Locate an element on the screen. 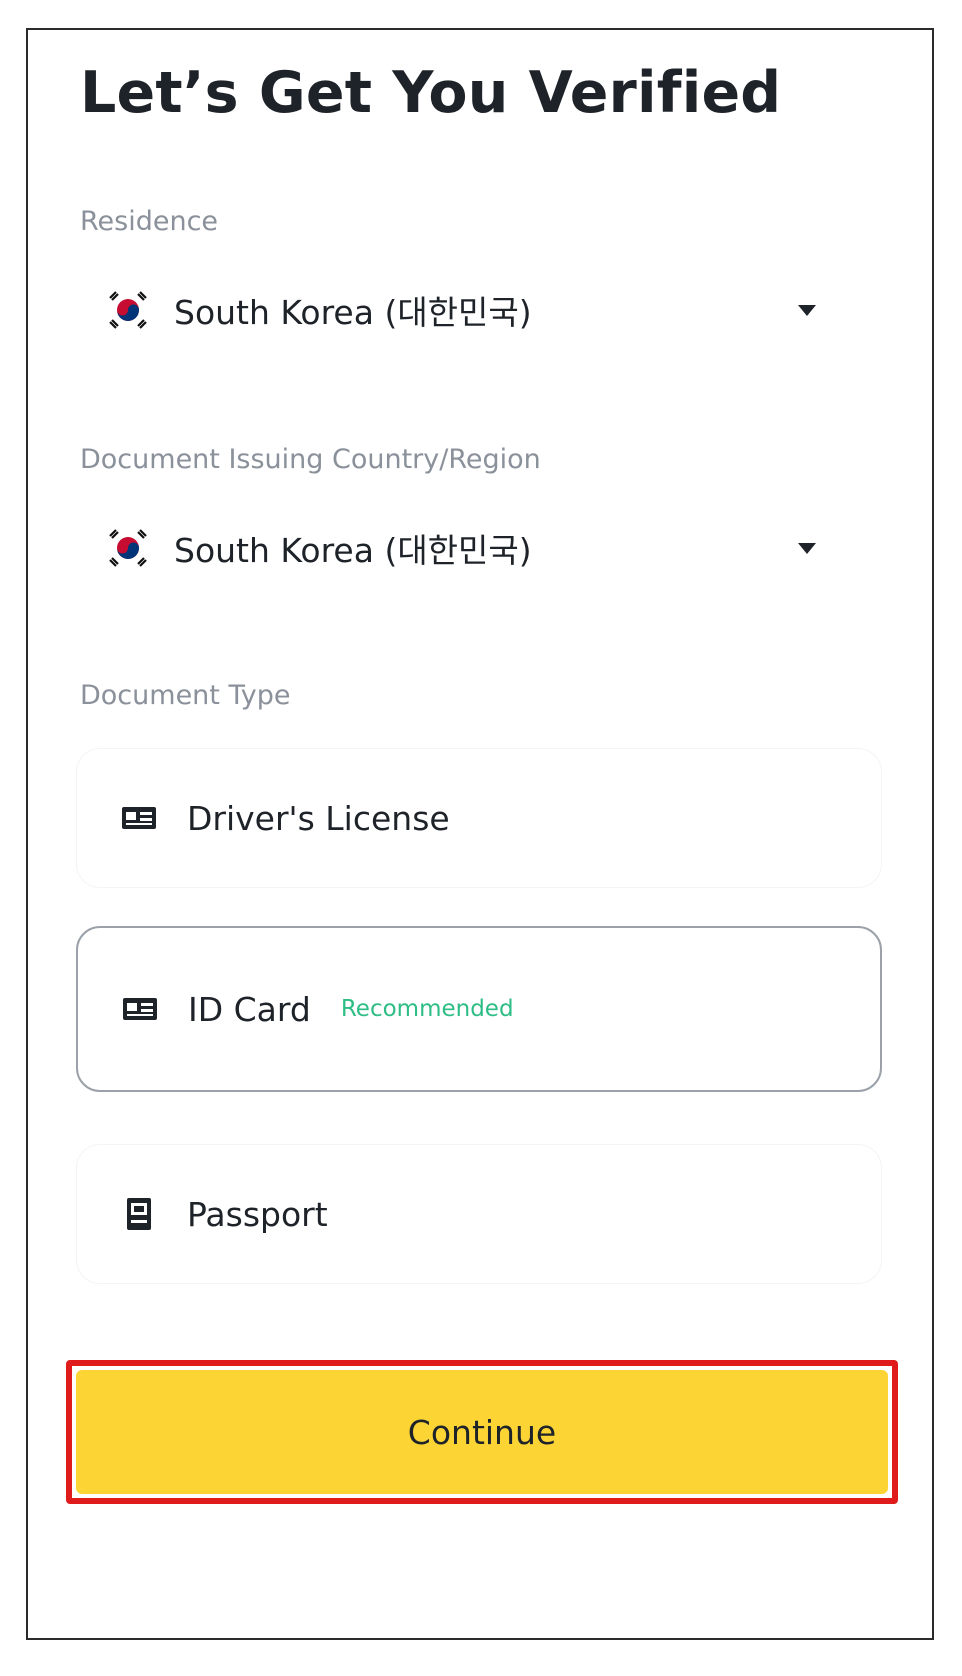 Image resolution: width=962 pixels, height=1676 pixels. option-label: Driver's License is located at coordinates (318, 818).